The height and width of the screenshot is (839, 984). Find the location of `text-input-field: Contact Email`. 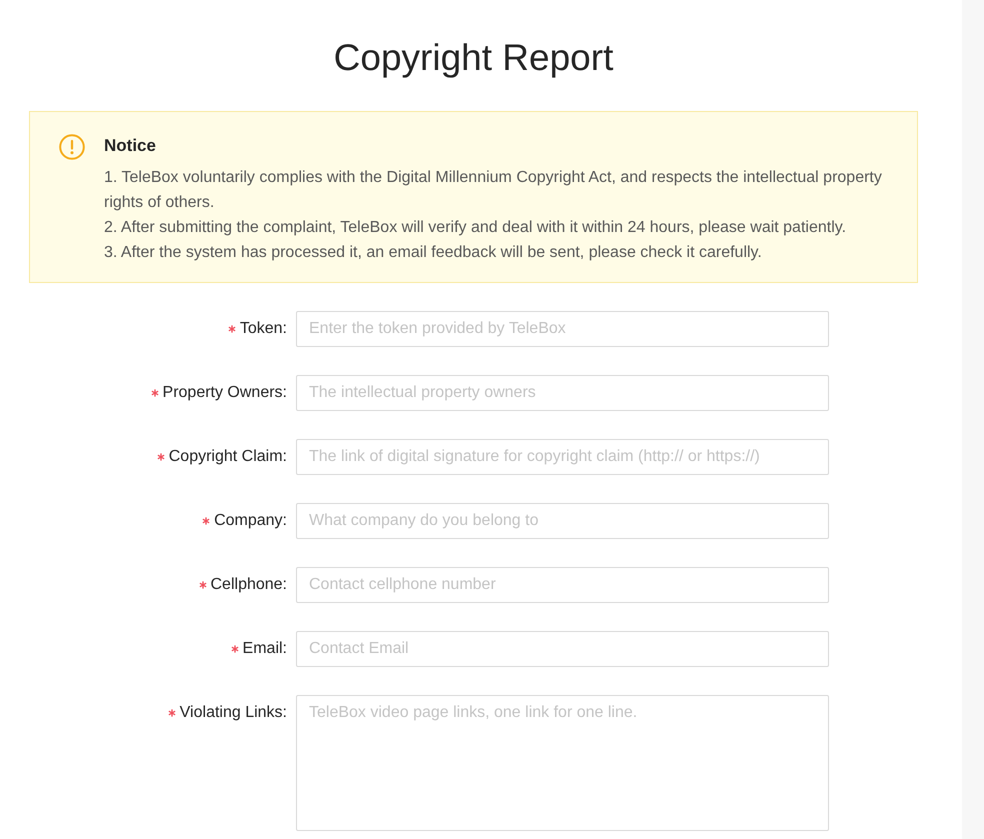

text-input-field: Contact Email is located at coordinates (562, 649).